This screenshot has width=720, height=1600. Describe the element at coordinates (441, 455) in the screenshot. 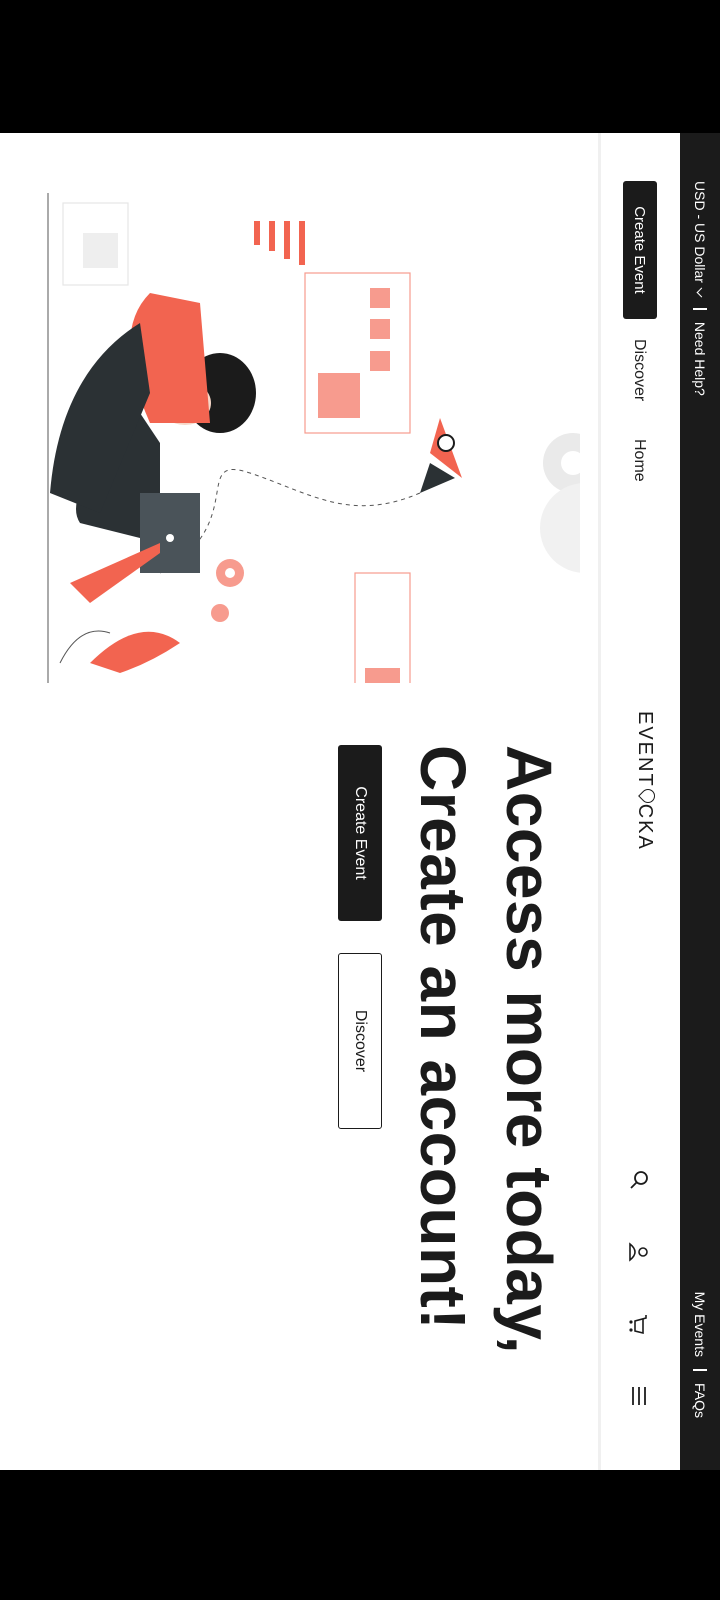

I see `rocket-icon` at that location.